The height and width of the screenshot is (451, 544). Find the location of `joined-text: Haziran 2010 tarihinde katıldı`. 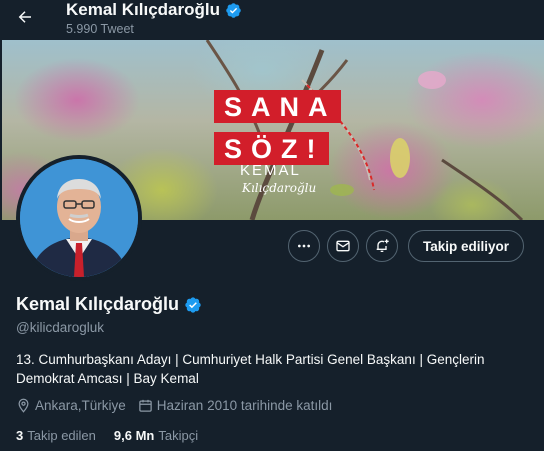

joined-text: Haziran 2010 tarihinde katıldı is located at coordinates (244, 405).